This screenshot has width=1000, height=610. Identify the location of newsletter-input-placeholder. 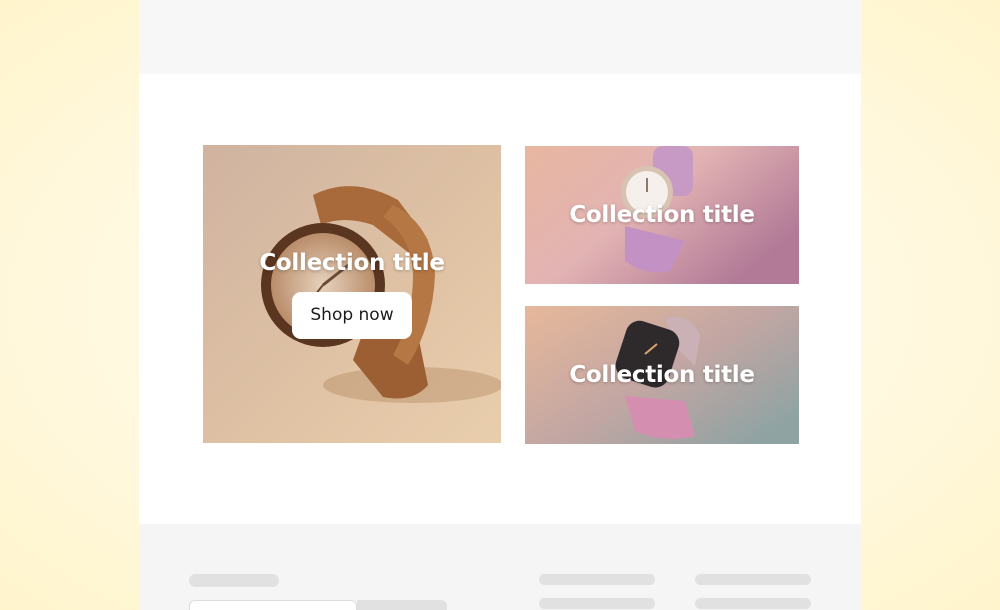
(273, 605).